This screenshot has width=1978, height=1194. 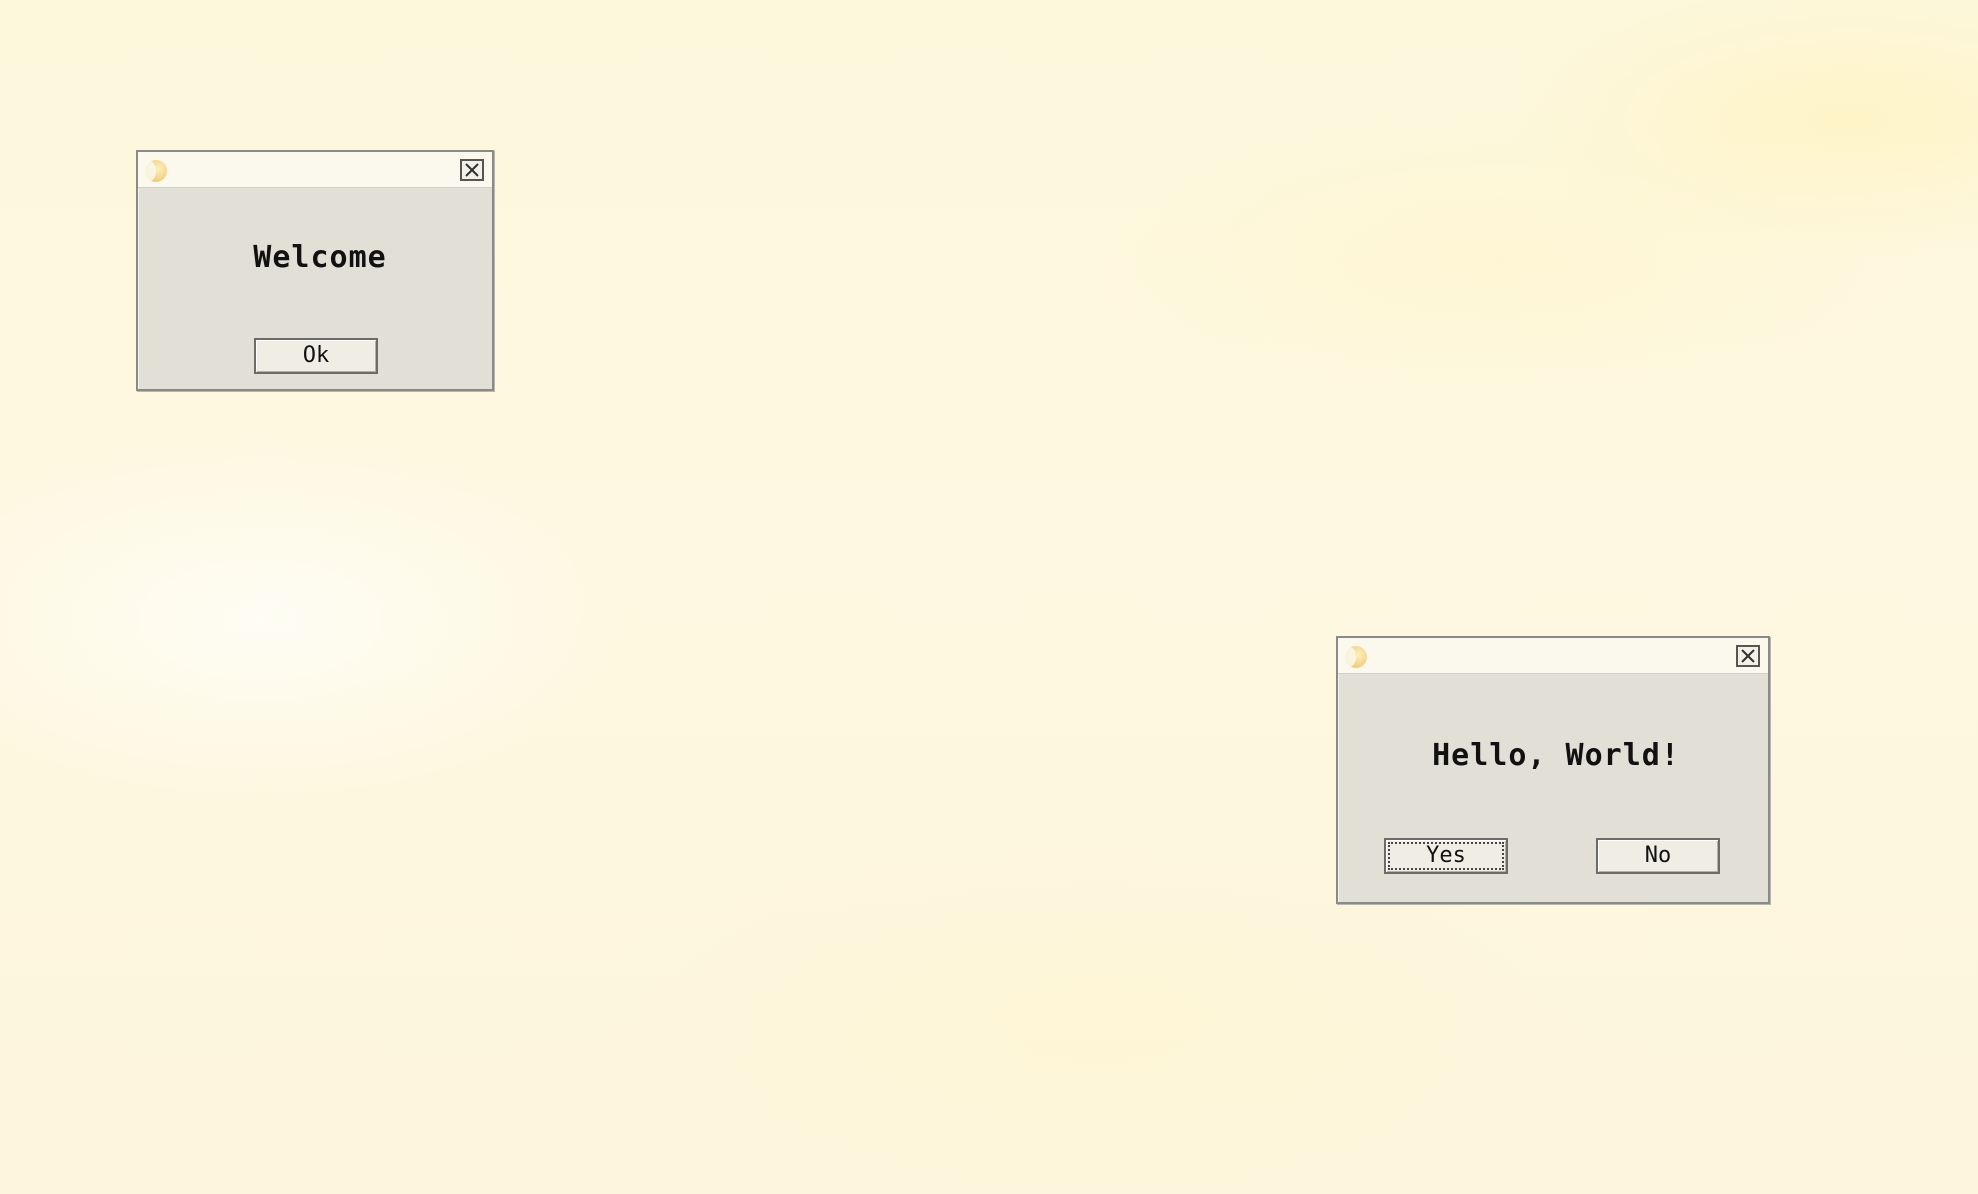 What do you see at coordinates (320, 257) in the screenshot?
I see `welcome-message: Welcome` at bounding box center [320, 257].